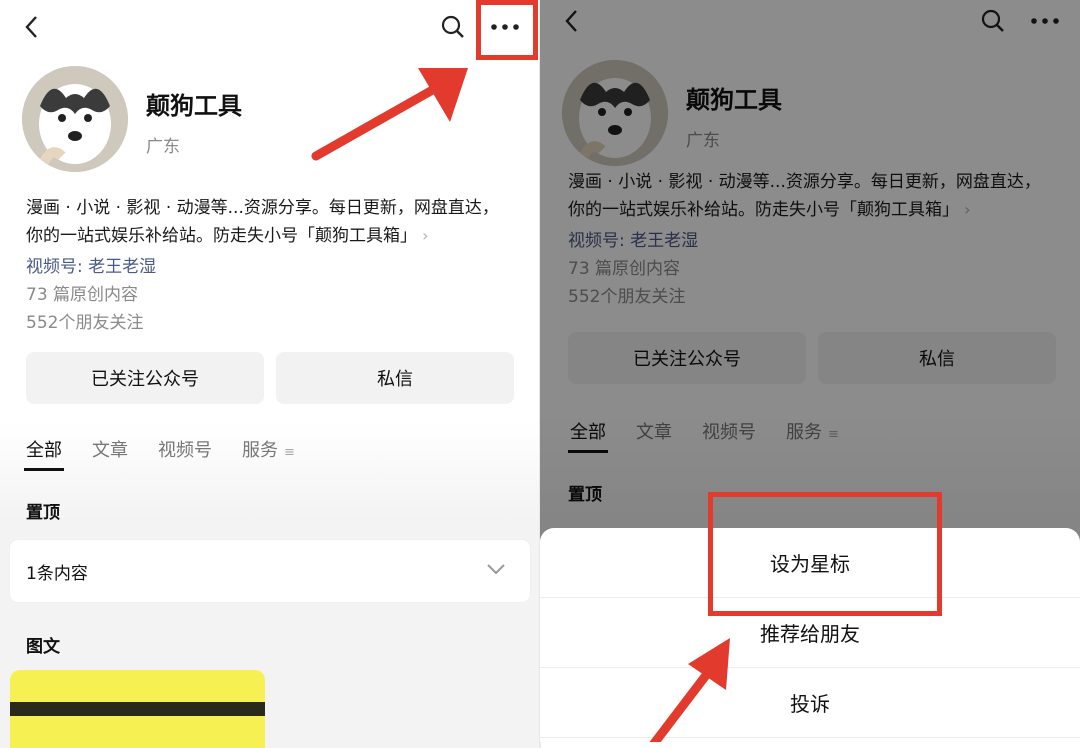  Describe the element at coordinates (423, 235) in the screenshot. I see `chevron-right-icon: ›` at that location.